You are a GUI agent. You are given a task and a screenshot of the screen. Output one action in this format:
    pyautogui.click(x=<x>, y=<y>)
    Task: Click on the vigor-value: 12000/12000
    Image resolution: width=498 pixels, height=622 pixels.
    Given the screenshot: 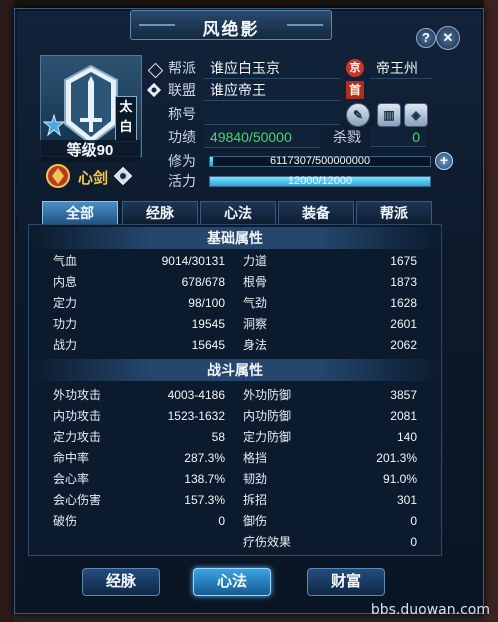 What is the action you would take?
    pyautogui.click(x=320, y=181)
    